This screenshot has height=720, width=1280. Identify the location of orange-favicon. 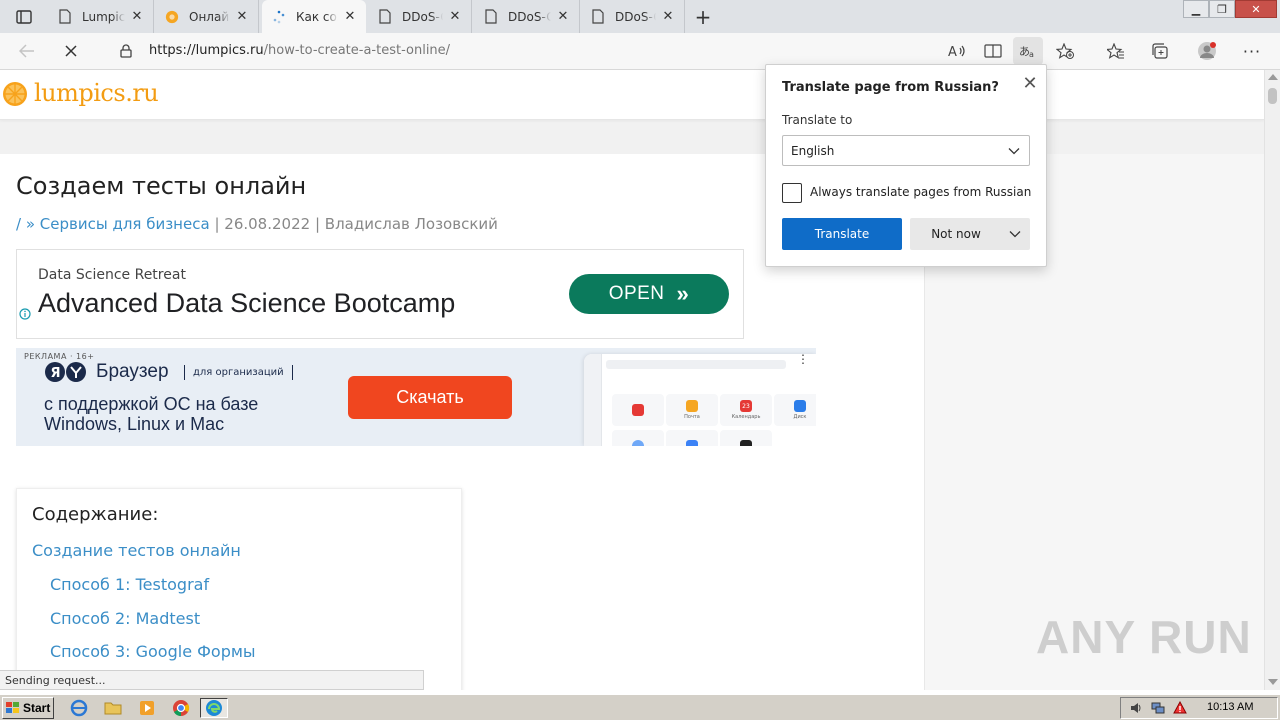
(172, 17).